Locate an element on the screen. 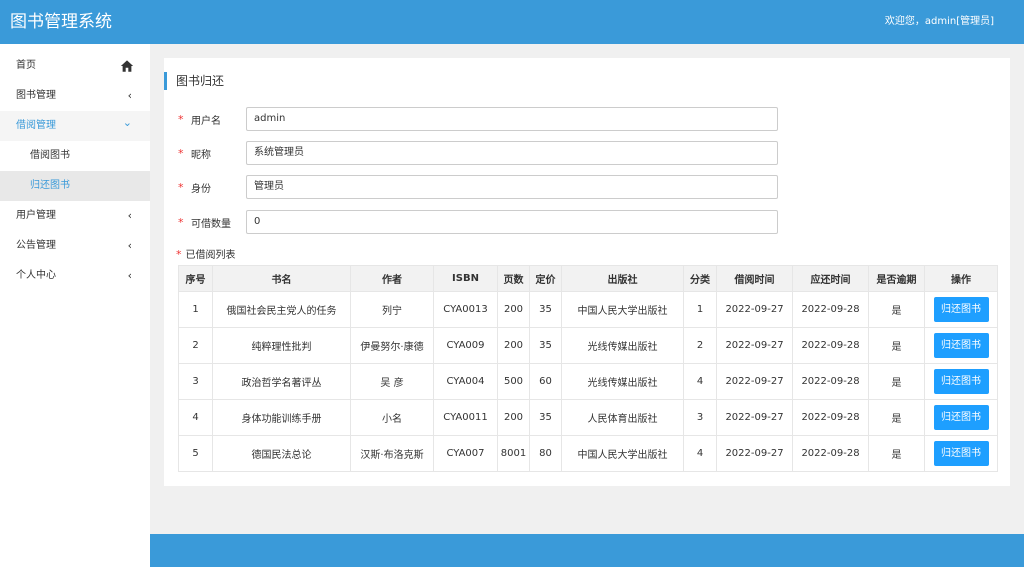 The width and height of the screenshot is (1024, 567). sidebar-item-borrow-book: 借阅图书 is located at coordinates (75, 156).